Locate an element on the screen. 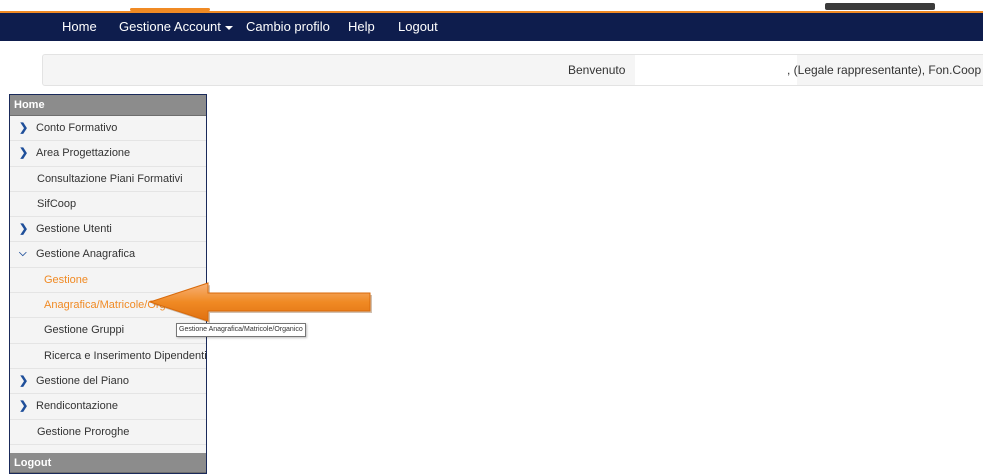 Image resolution: width=983 pixels, height=474 pixels. arrow-left-icon is located at coordinates (260, 302).